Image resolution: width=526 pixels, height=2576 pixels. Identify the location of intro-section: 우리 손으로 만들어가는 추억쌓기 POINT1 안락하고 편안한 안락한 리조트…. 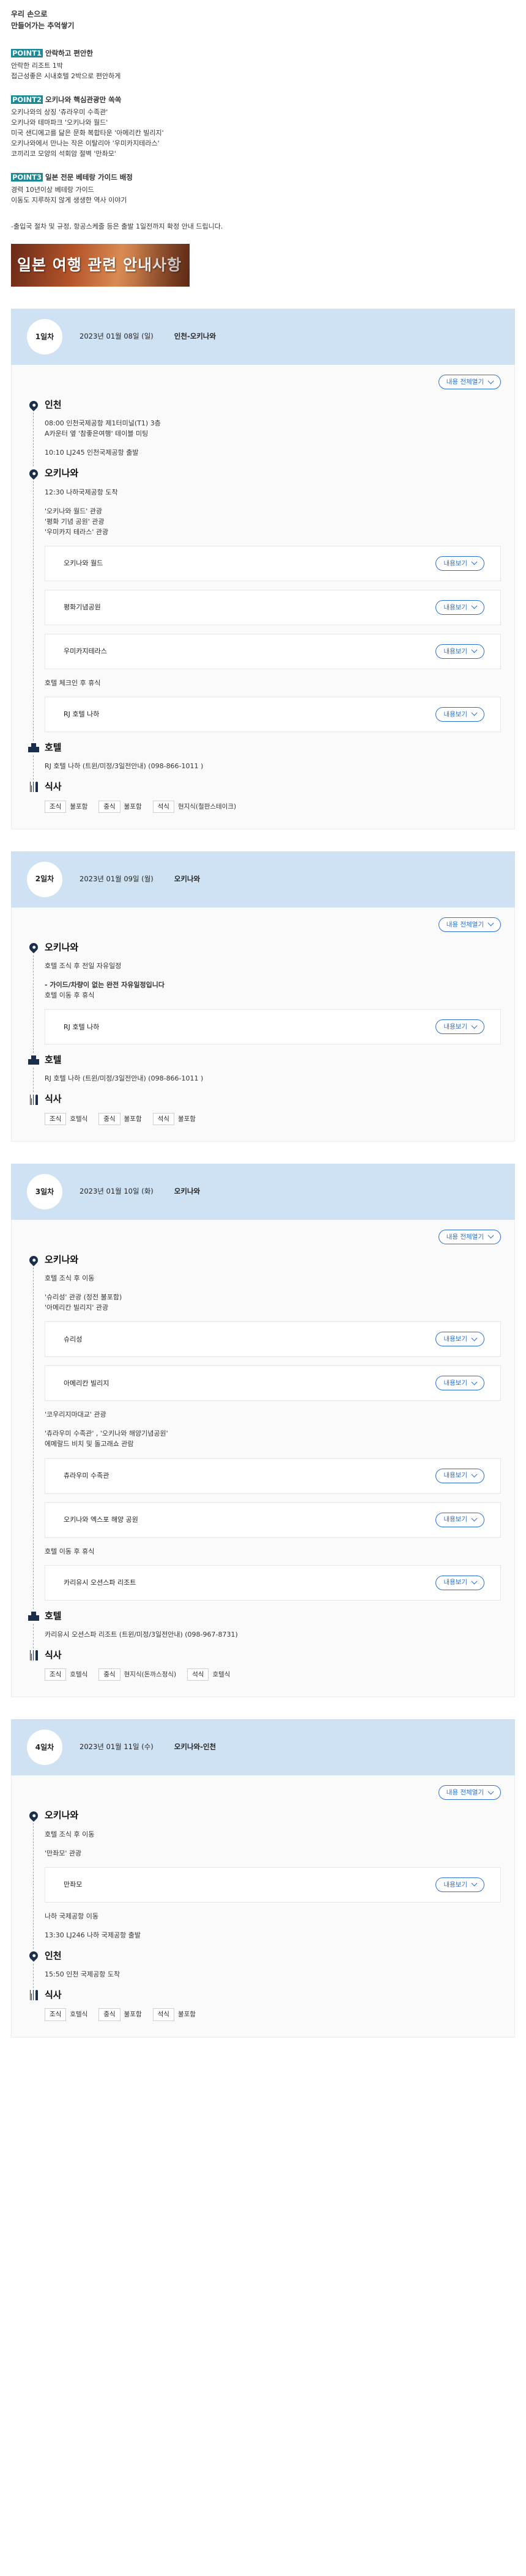
(263, 143).